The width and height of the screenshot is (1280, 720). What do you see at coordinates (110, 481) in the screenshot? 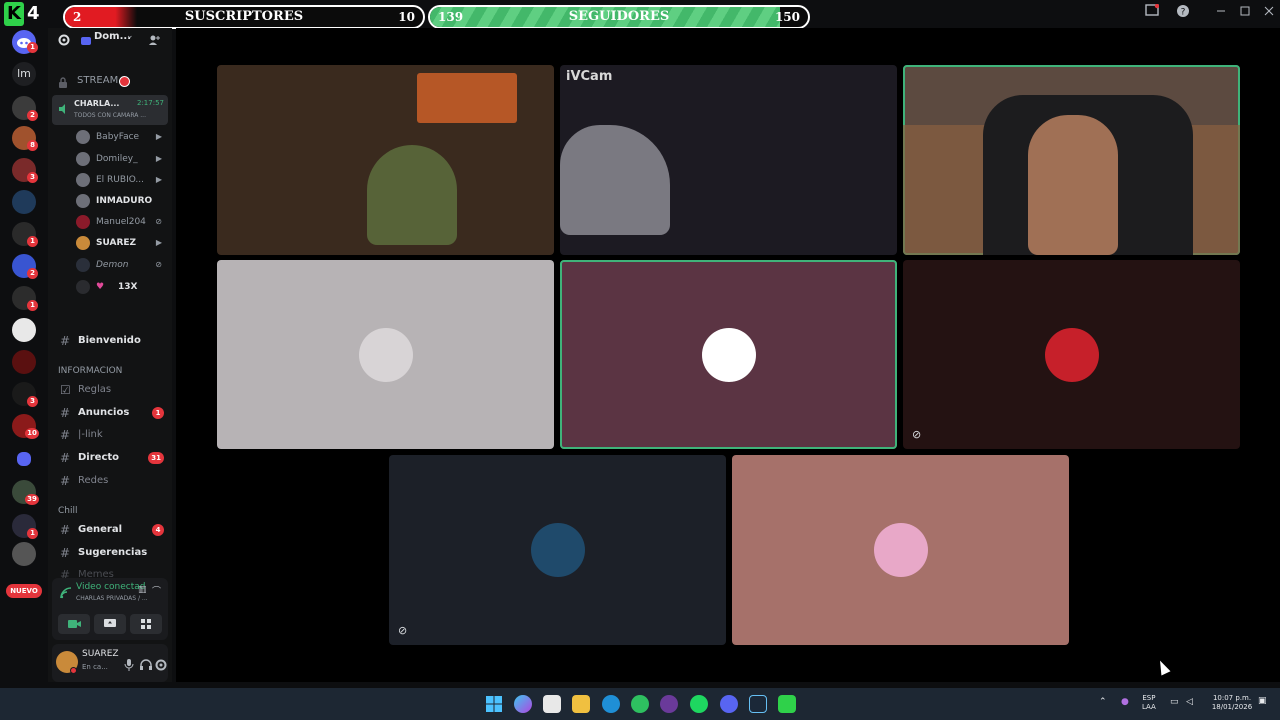
I see `channel-redes: # Redes` at bounding box center [110, 481].